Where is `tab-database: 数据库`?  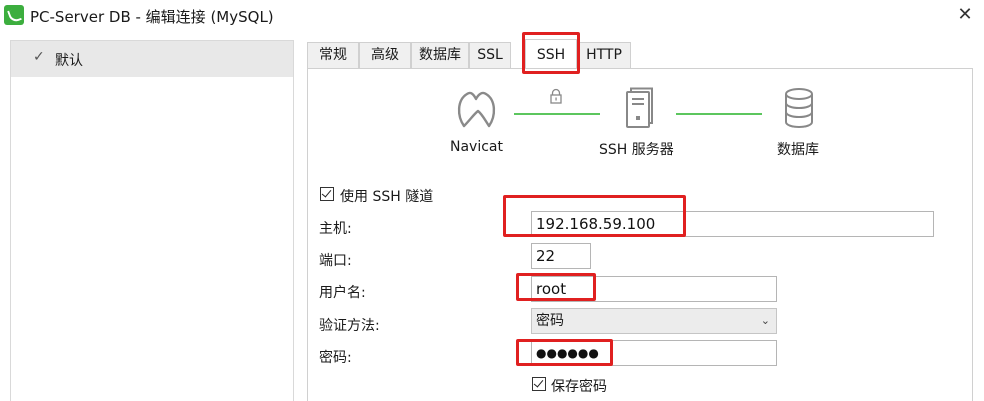
tab-database: 数据库 is located at coordinates (440, 55).